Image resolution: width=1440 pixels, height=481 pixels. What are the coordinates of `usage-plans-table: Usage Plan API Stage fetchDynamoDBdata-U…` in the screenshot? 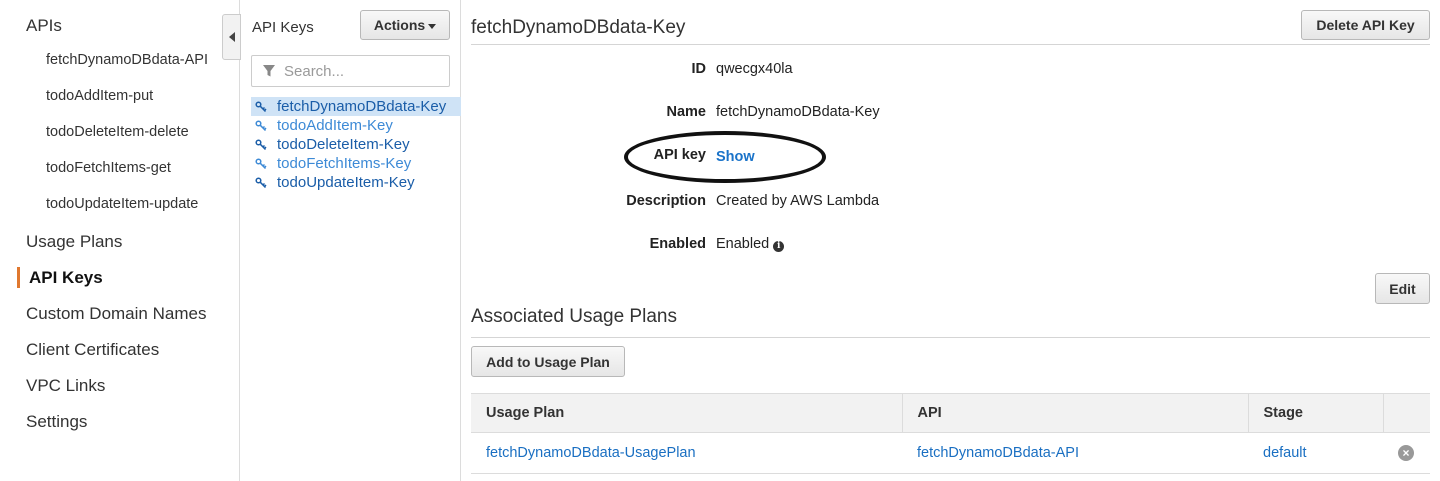 It's located at (950, 433).